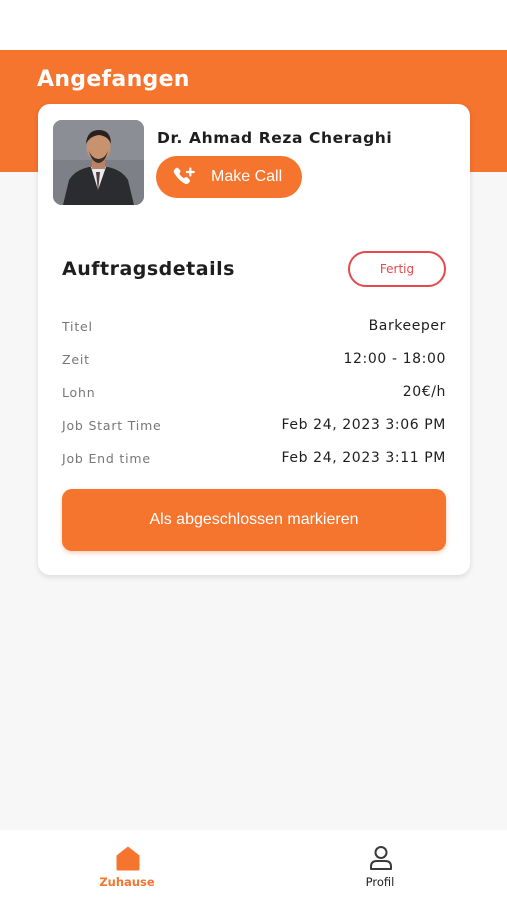 Image resolution: width=507 pixels, height=900 pixels. Describe the element at coordinates (394, 359) in the screenshot. I see `detail-value: 12:00 - 18:00` at that location.